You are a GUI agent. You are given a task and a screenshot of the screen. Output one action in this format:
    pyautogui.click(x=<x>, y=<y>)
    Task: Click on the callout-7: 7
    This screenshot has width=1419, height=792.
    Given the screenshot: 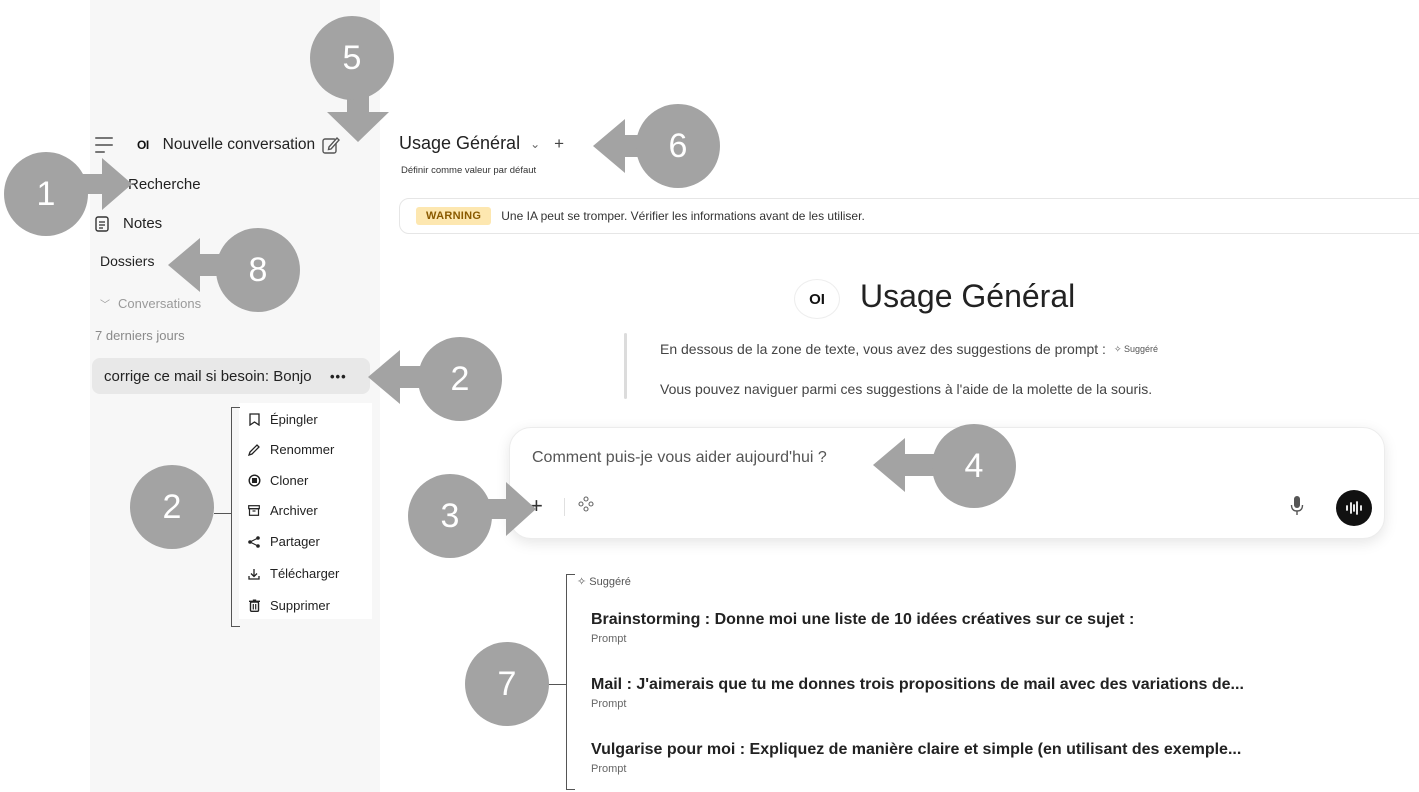 What is the action you would take?
    pyautogui.click(x=507, y=684)
    